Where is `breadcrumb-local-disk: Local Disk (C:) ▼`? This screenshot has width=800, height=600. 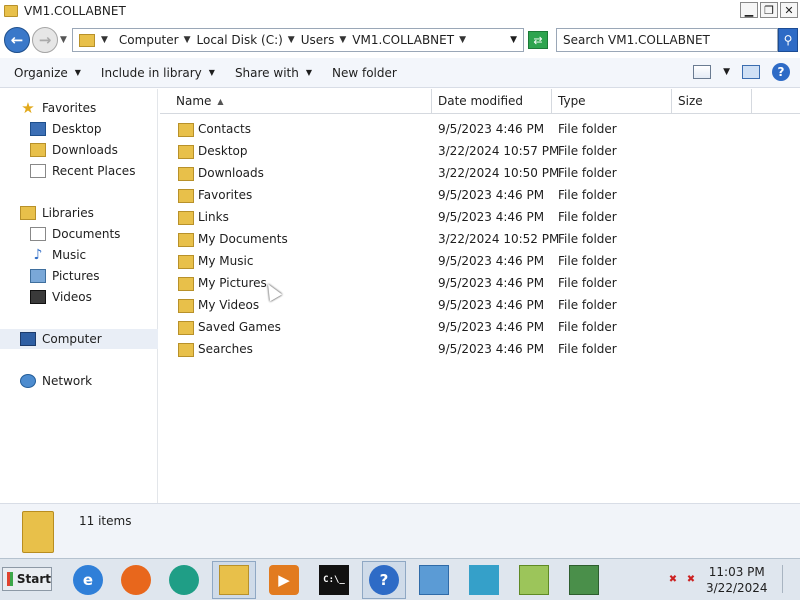 breadcrumb-local-disk: Local Disk (C:) ▼ is located at coordinates (246, 40).